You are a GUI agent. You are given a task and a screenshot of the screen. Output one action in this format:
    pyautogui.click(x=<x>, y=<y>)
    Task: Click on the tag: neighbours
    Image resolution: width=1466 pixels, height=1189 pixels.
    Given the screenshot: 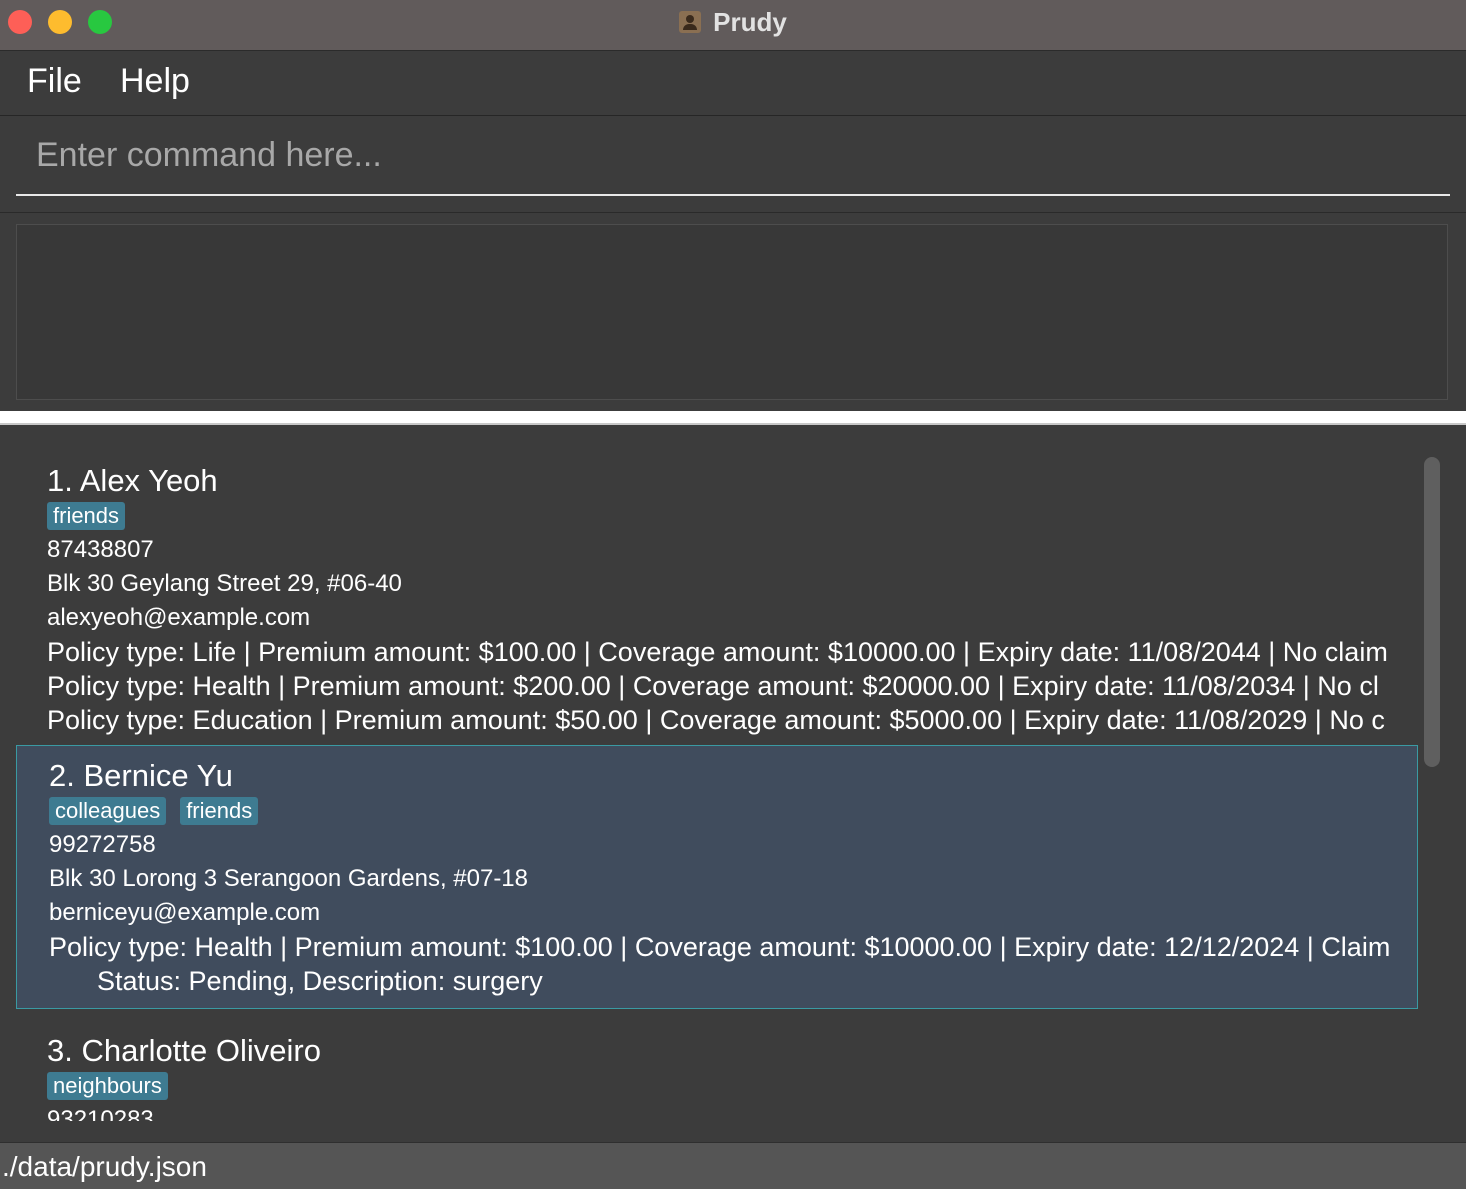 What is the action you would take?
    pyautogui.click(x=107, y=1086)
    